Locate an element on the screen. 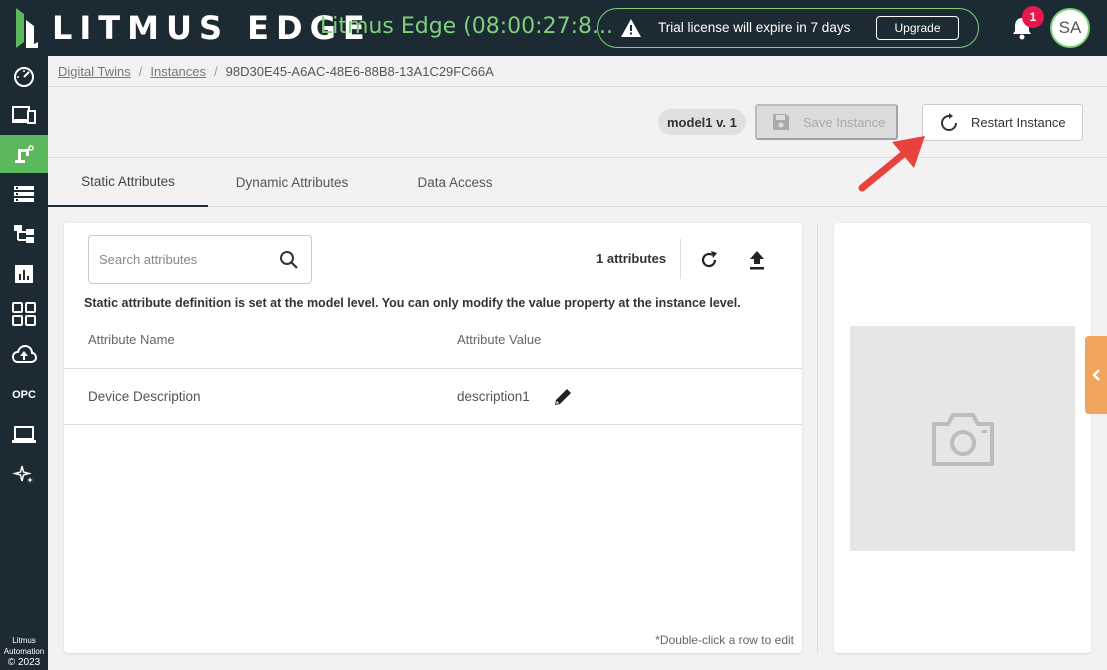 This screenshot has width=1107, height=670. copyright-year: © 2023 is located at coordinates (24, 662).